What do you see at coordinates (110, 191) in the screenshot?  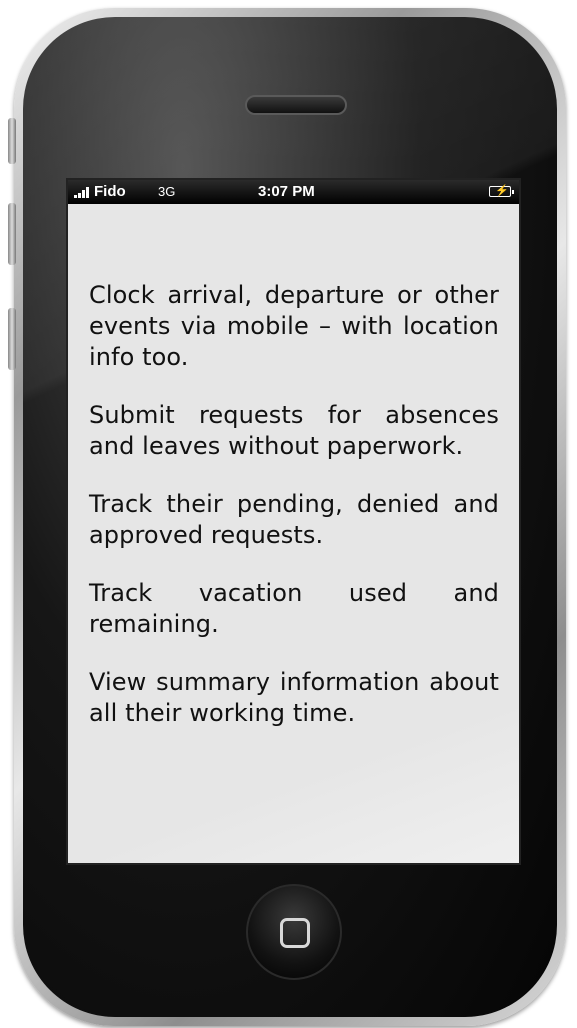 I see `carrier-name: Fido` at bounding box center [110, 191].